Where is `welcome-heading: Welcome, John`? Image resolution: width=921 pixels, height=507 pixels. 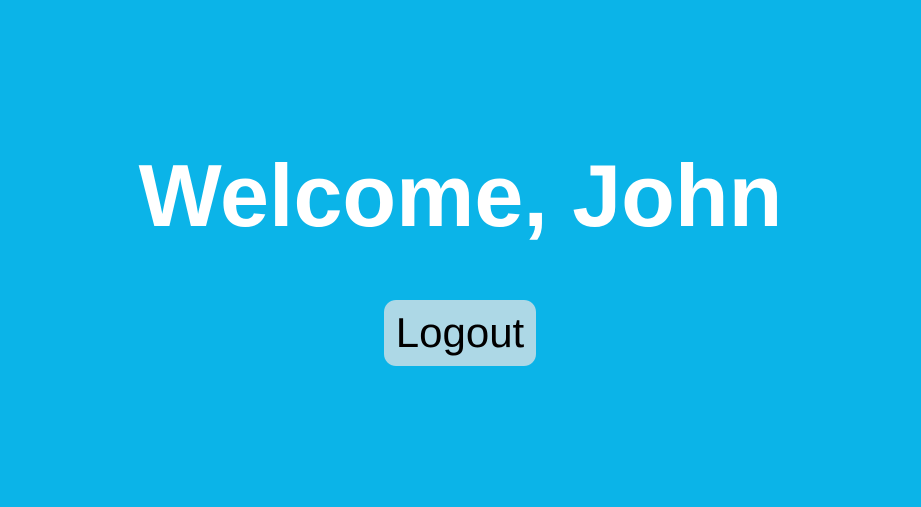 welcome-heading: Welcome, John is located at coordinates (460, 195).